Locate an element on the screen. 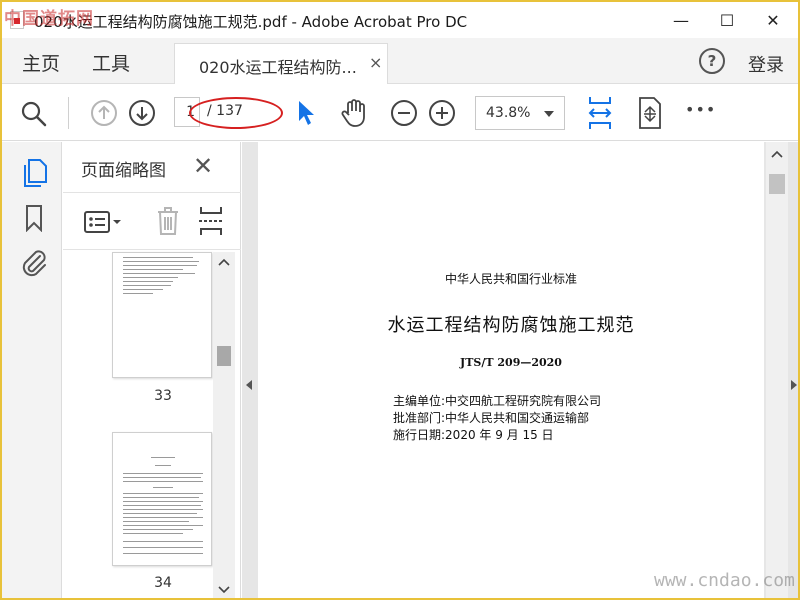 This screenshot has width=800, height=600. thumbnail-scrollbar is located at coordinates (224, 425).